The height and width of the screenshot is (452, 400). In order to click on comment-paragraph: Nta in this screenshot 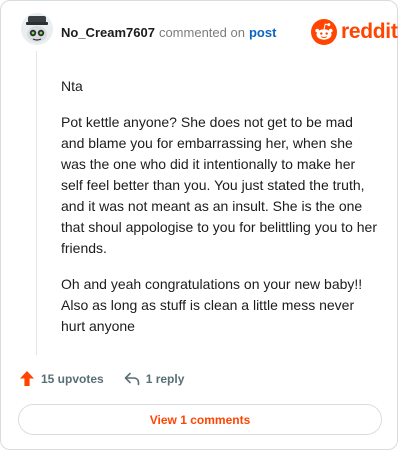, I will do `click(72, 86)`.